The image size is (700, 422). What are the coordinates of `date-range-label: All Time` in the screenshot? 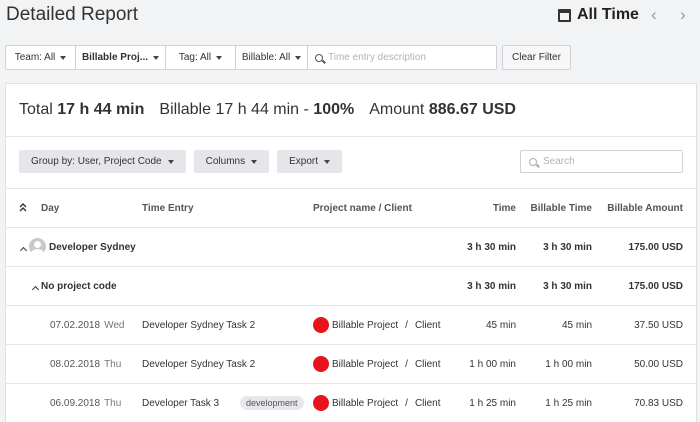 It's located at (608, 14).